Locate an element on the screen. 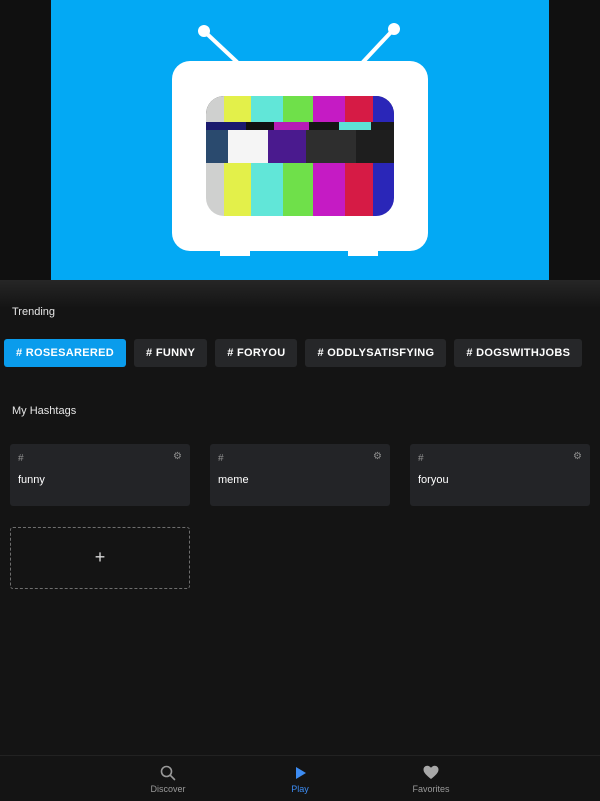 The image size is (600, 801). trending-chip-dogswithjobs: # DOGSWITHJOBS is located at coordinates (518, 353).